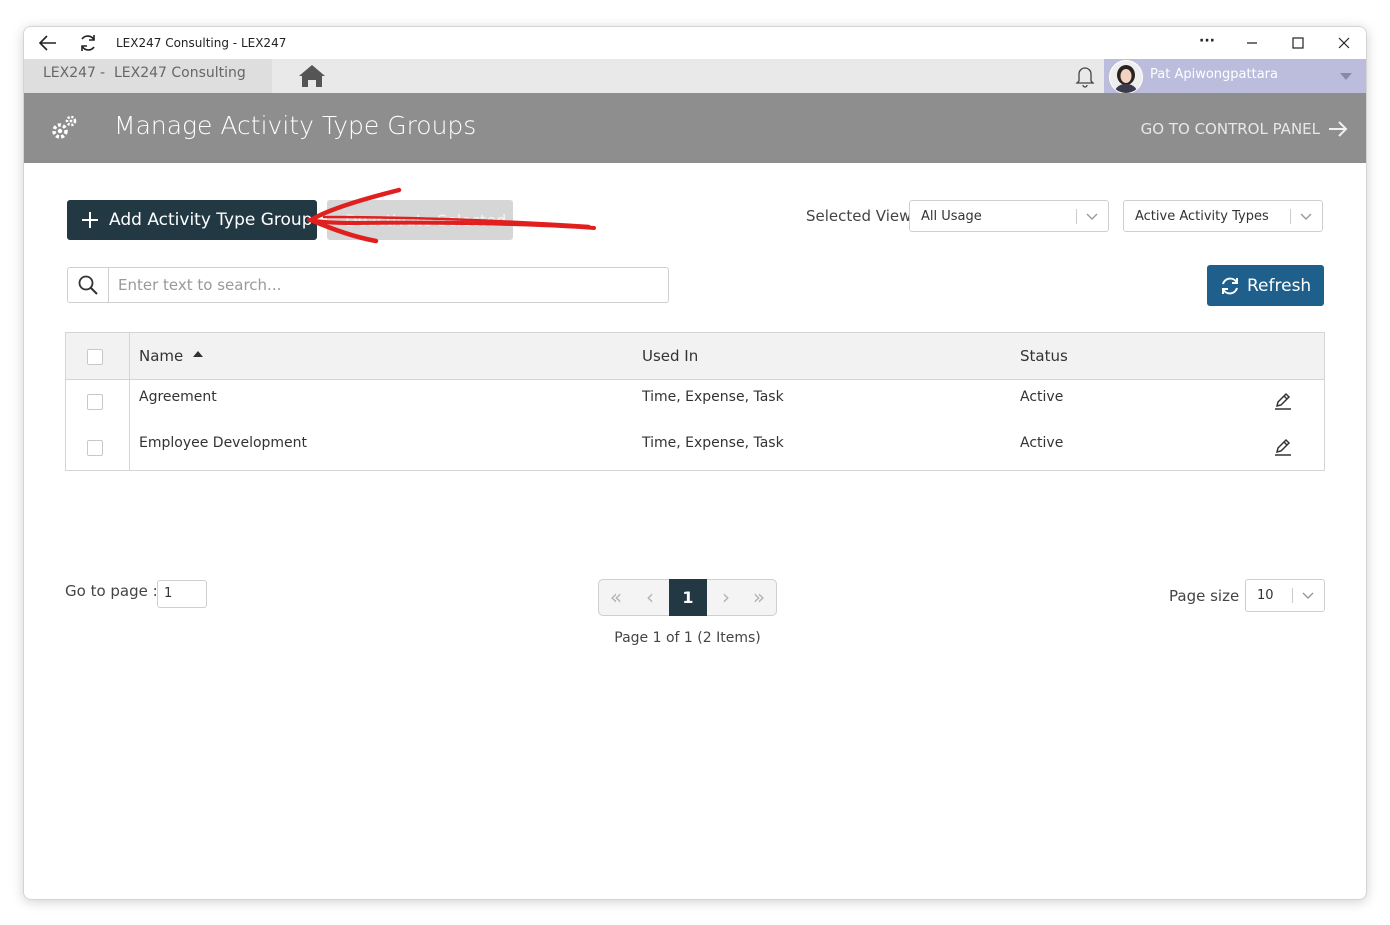  Describe the element at coordinates (687, 638) in the screenshot. I see `page-info: Page 1 of 1 (2 Items)` at that location.